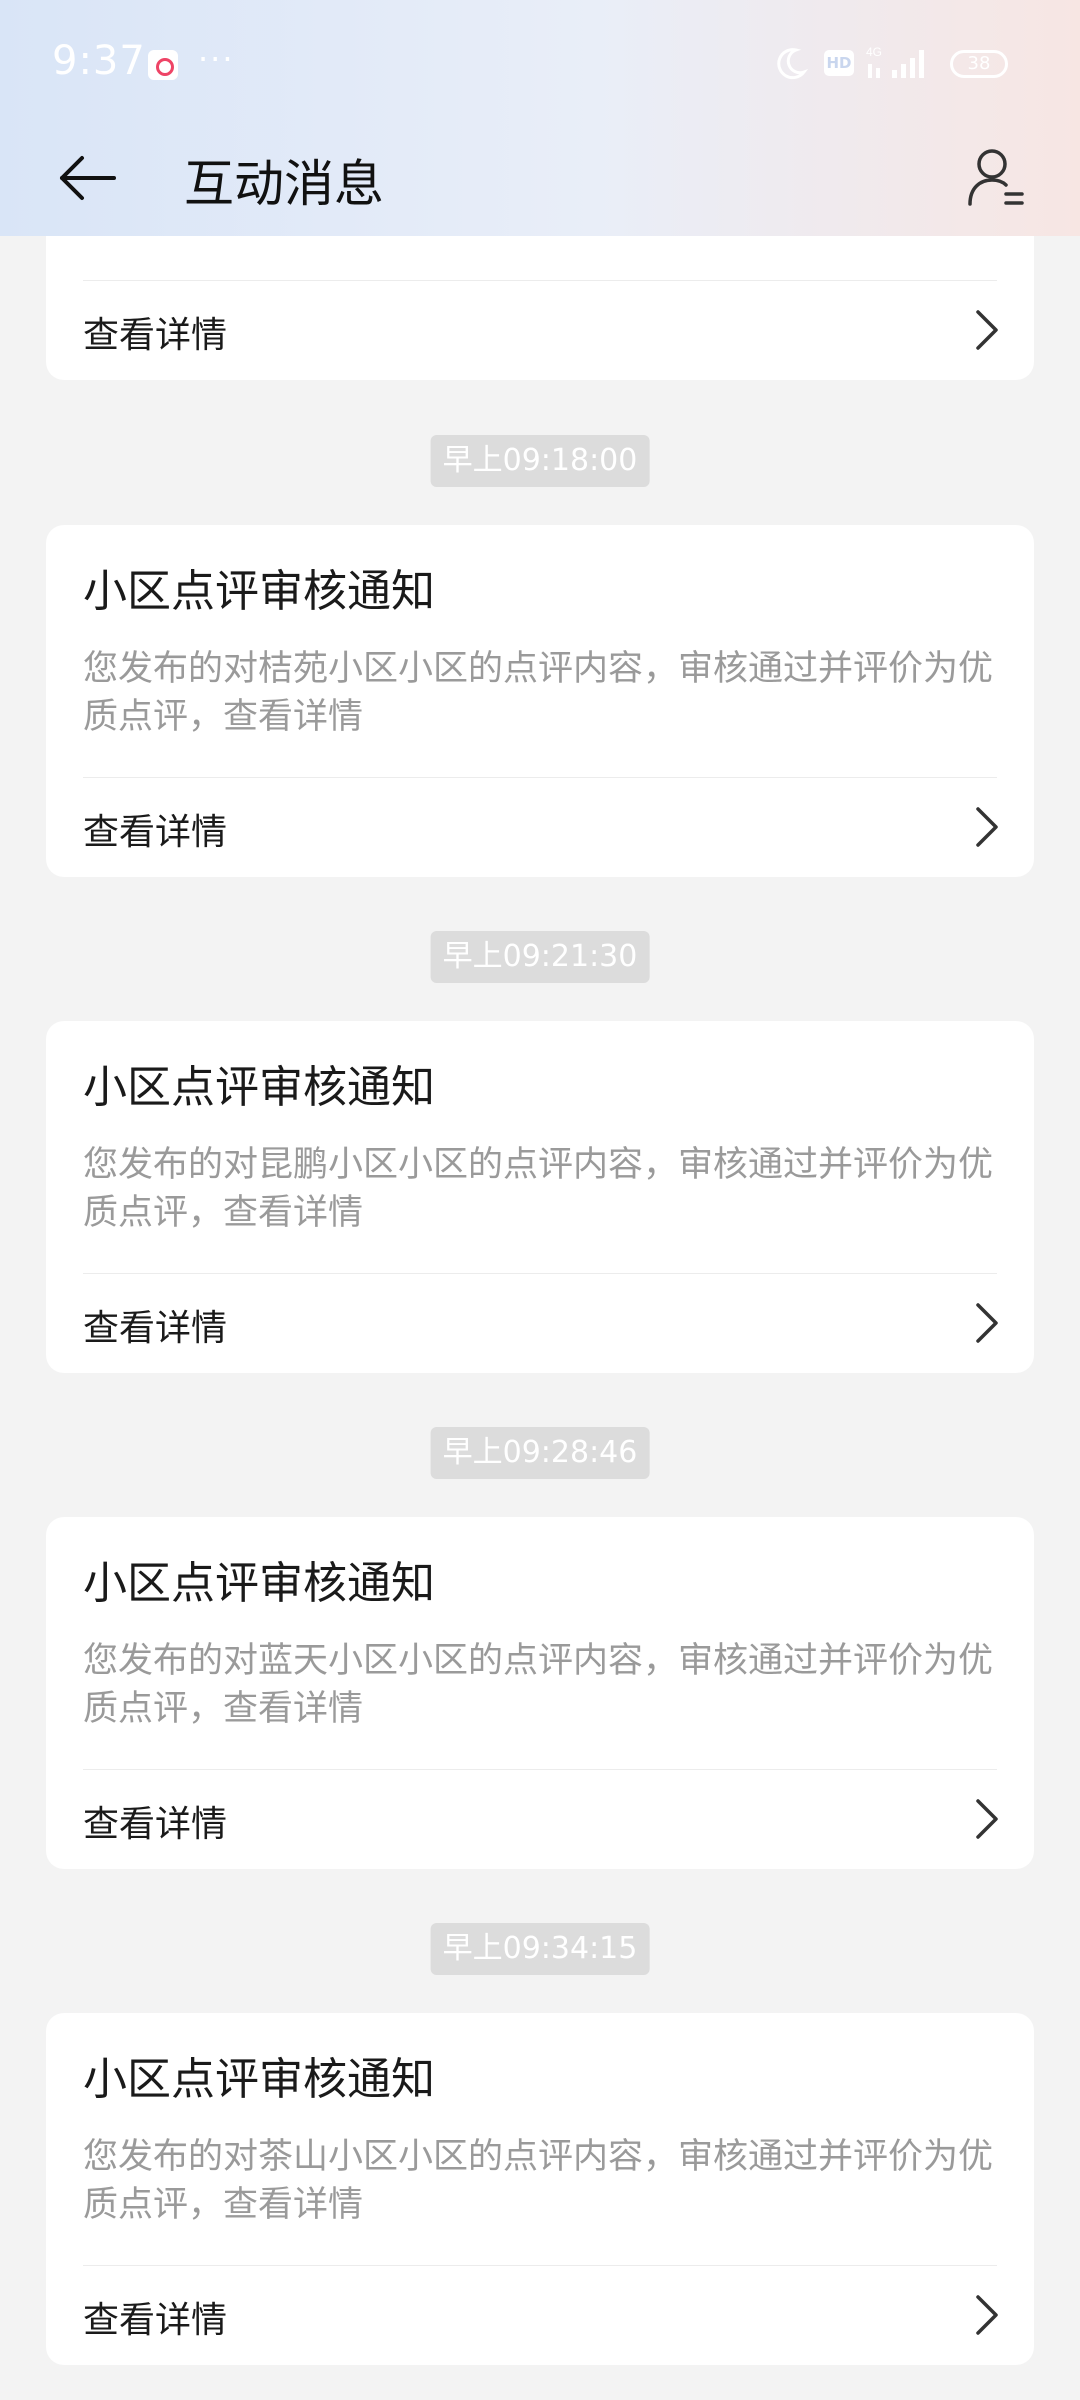 The width and height of the screenshot is (1080, 2400). Describe the element at coordinates (540, 957) in the screenshot. I see `message-timestamp: 早上09:21:30` at that location.